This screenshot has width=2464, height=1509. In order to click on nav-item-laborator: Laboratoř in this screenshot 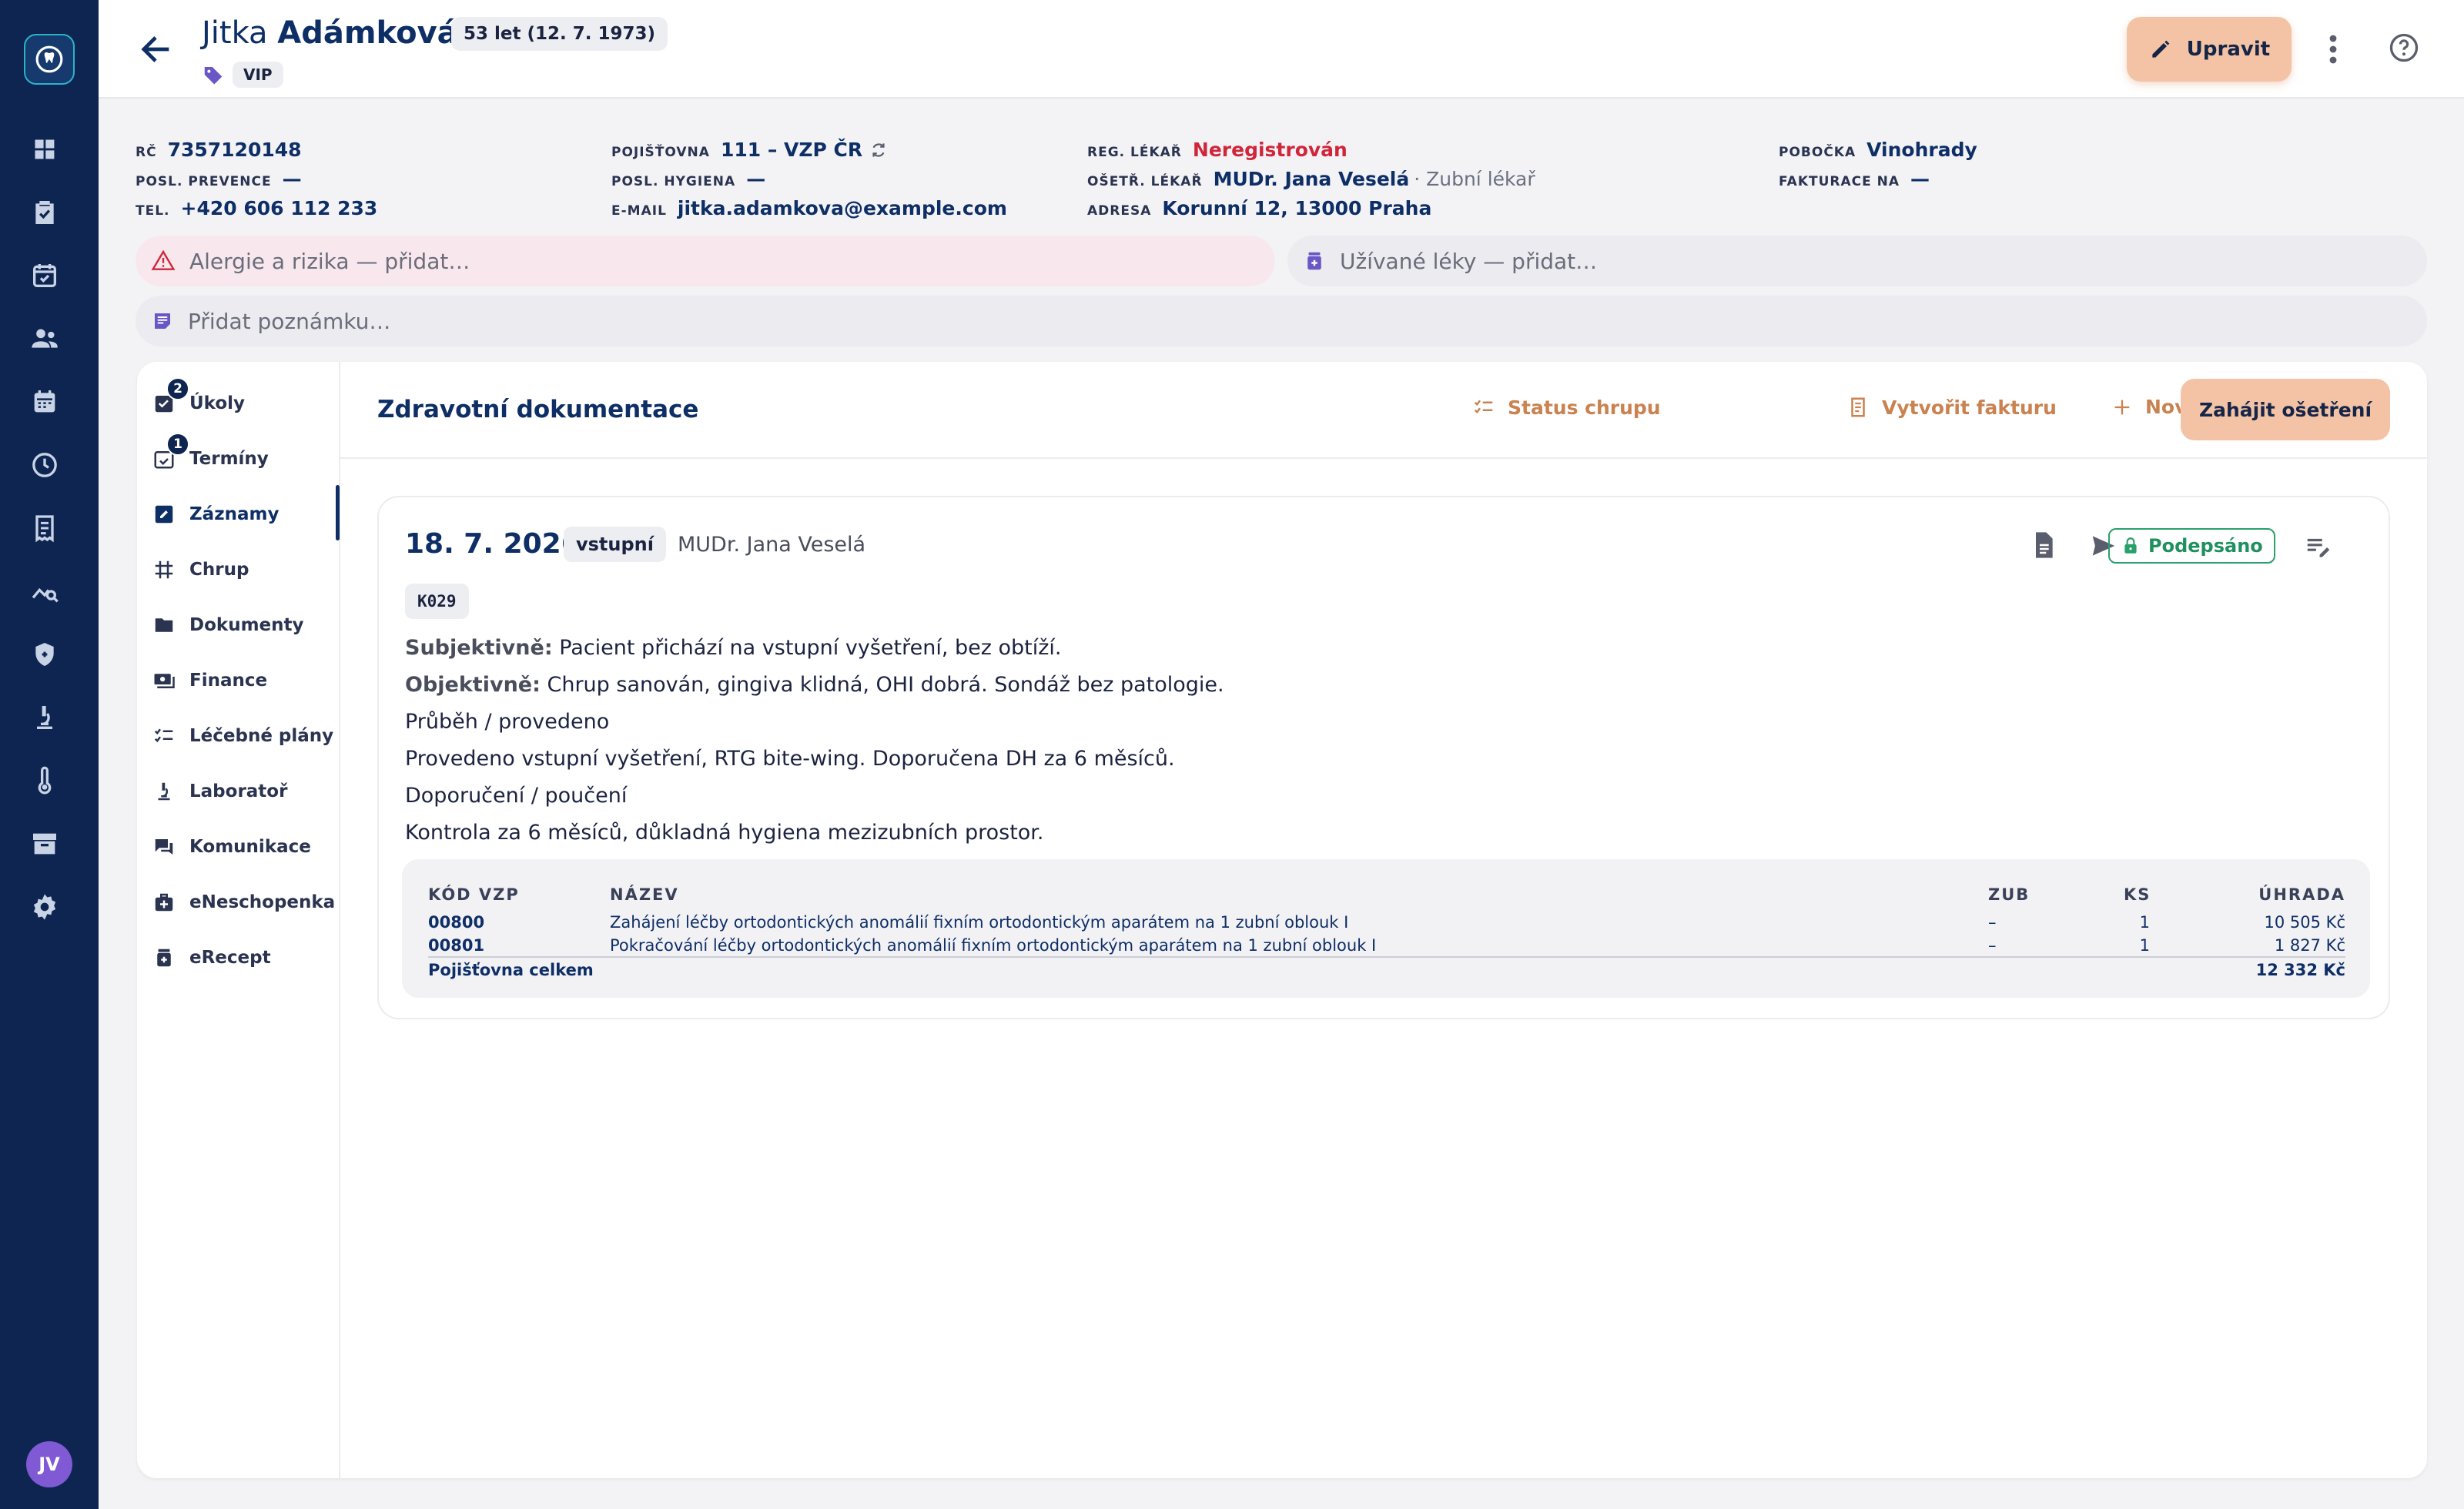, I will do `click(246, 791)`.